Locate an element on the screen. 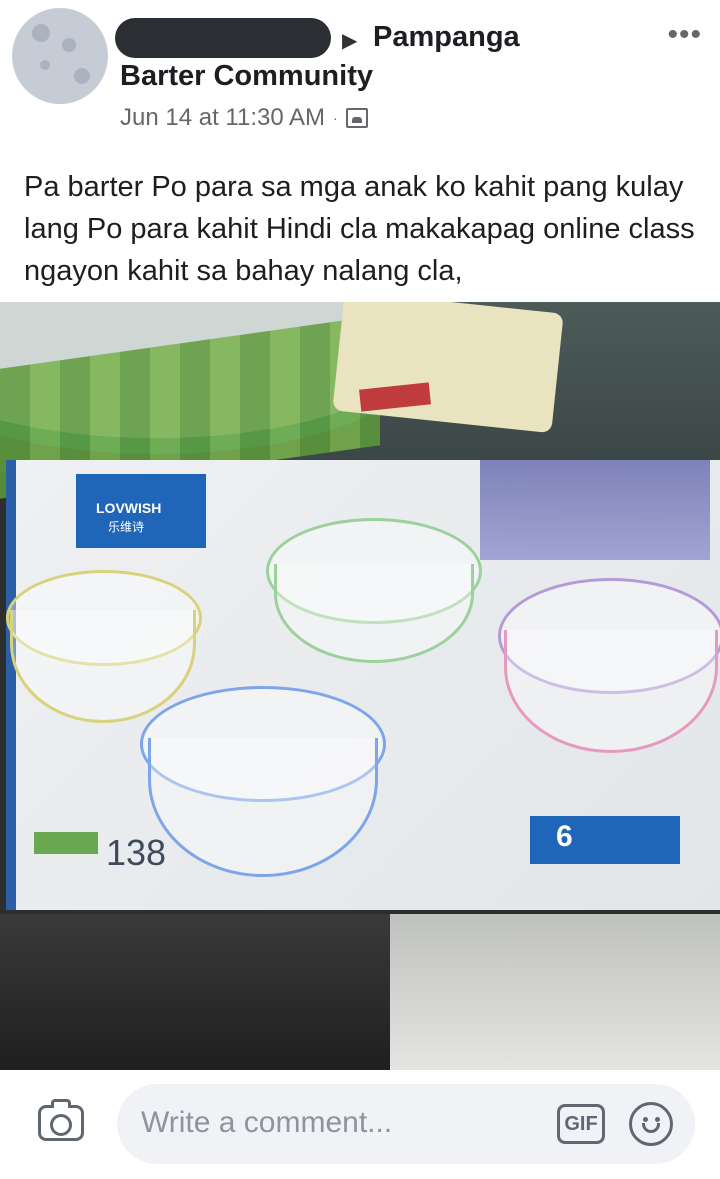 The height and width of the screenshot is (1179, 720). floor-light is located at coordinates (555, 992).